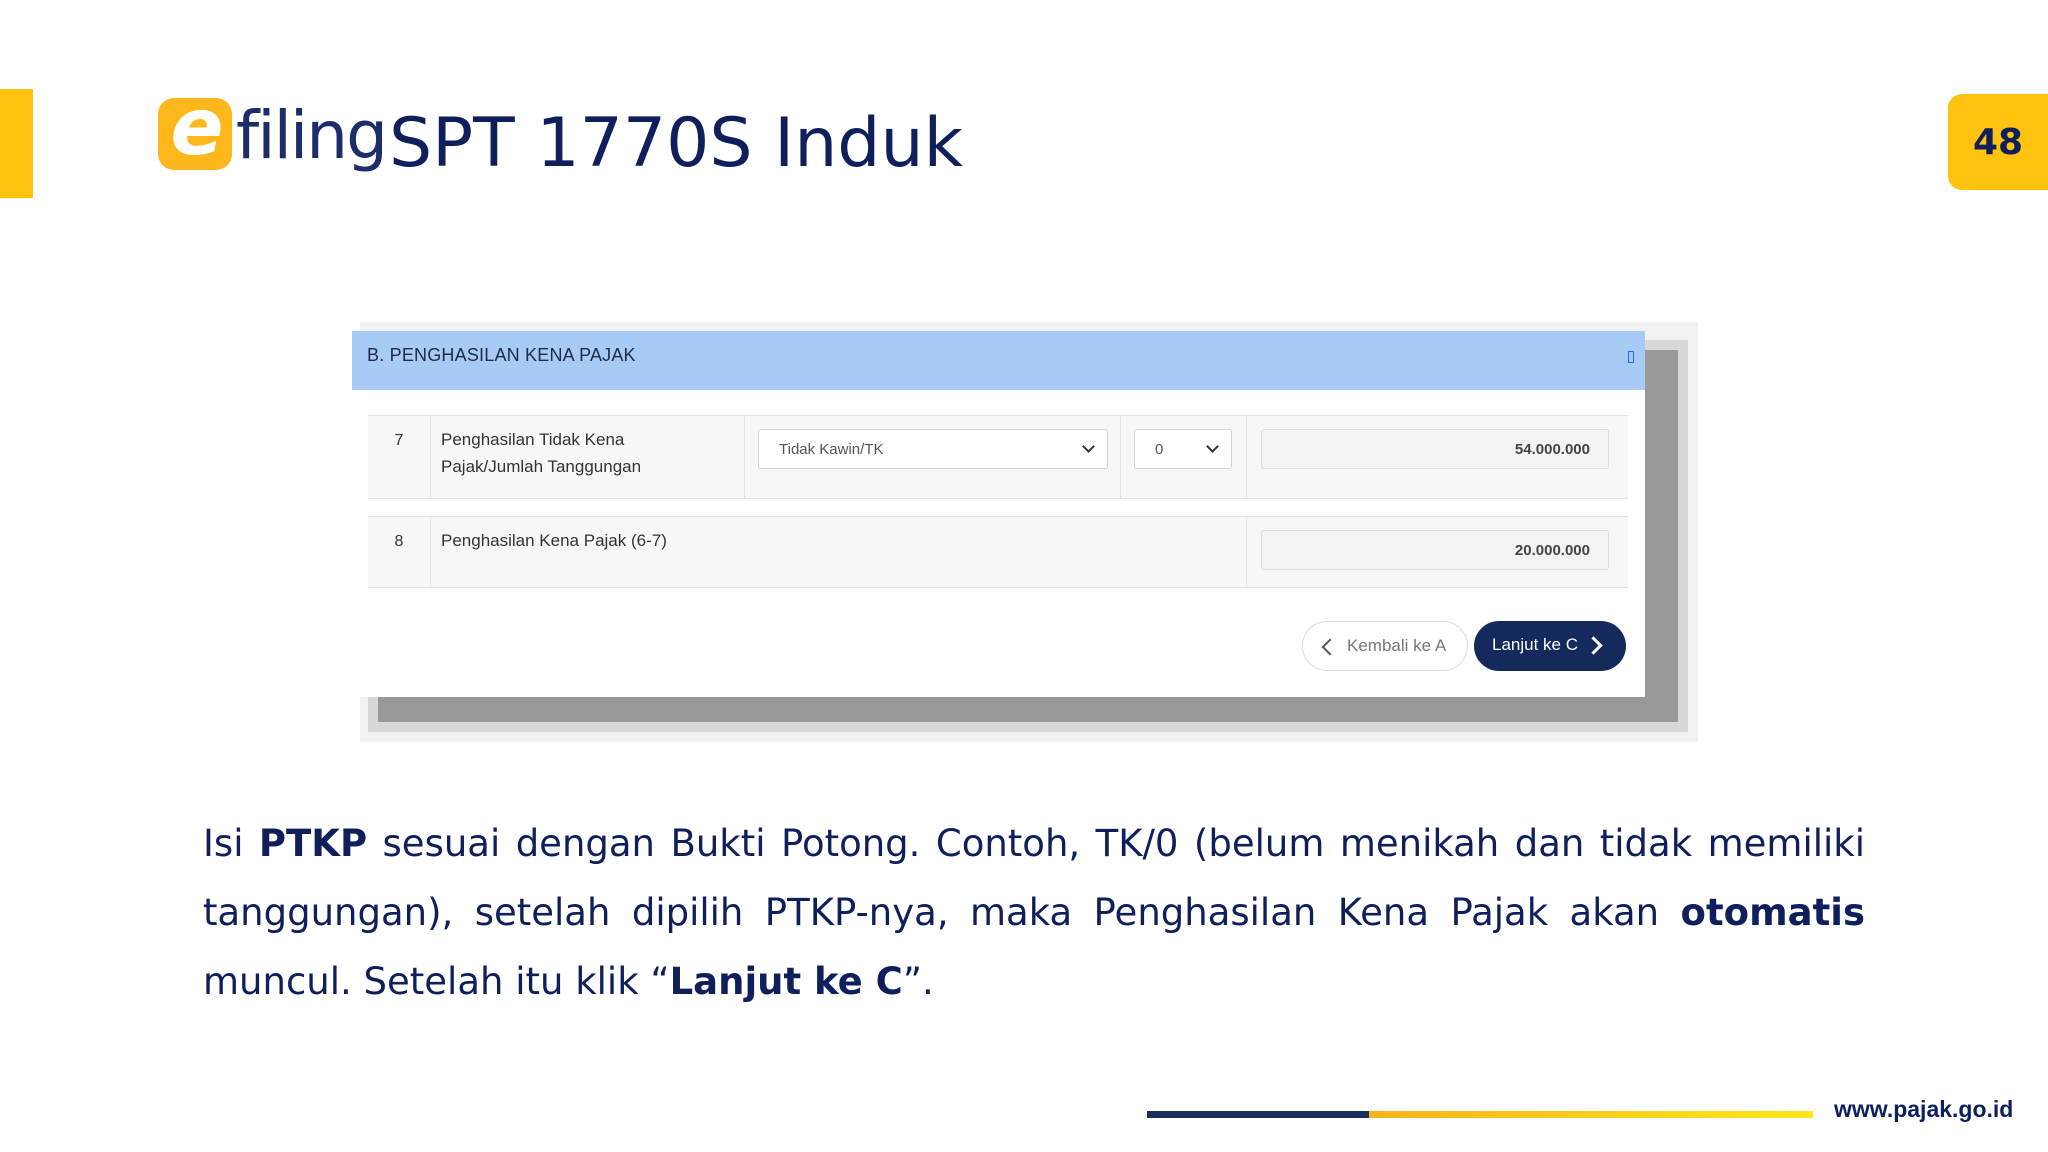  What do you see at coordinates (1593, 645) in the screenshot?
I see `chevron-right-icon` at bounding box center [1593, 645].